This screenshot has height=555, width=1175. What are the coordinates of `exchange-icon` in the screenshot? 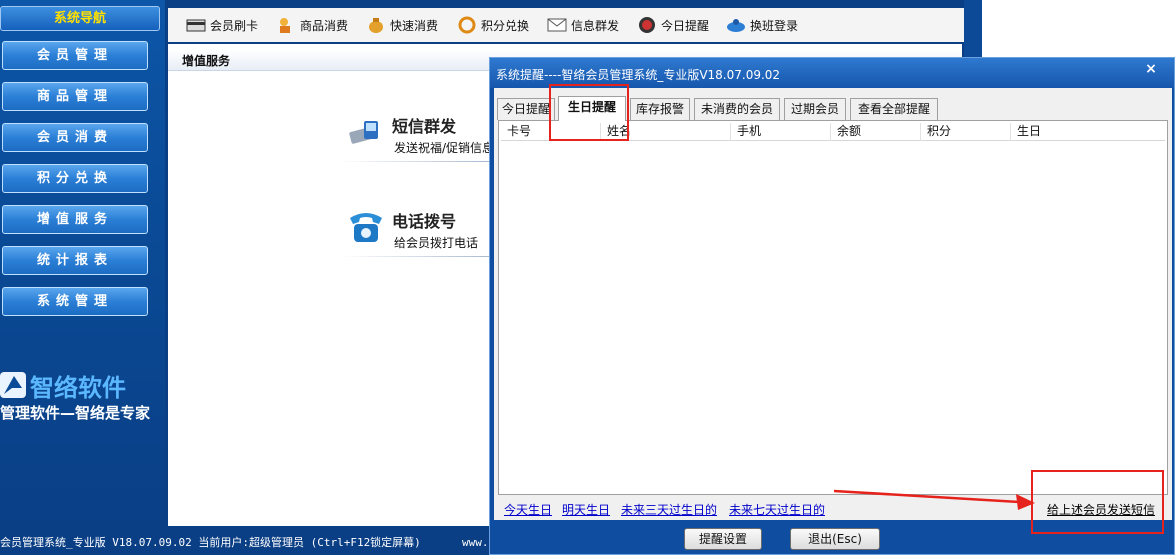 It's located at (467, 25).